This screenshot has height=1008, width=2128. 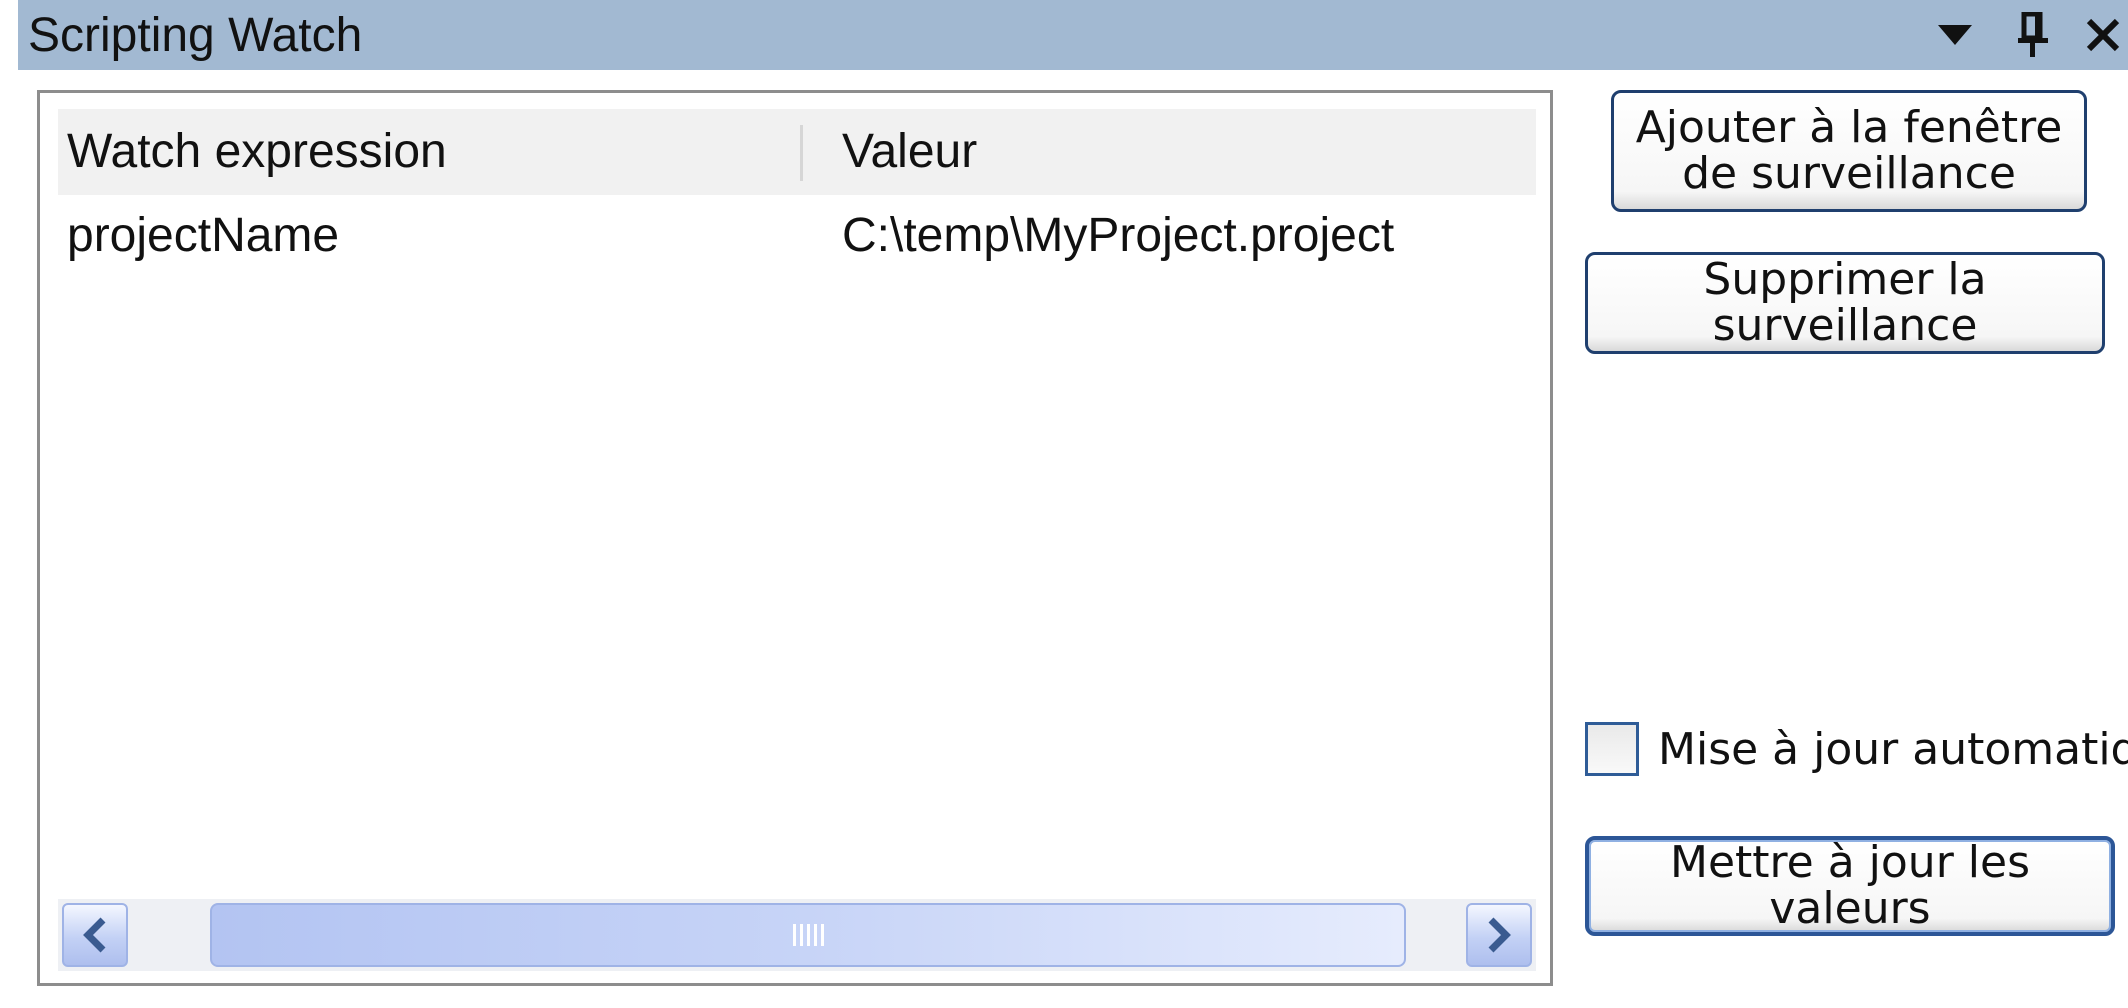 I want to click on window-titlebar: Scripting Watch, so click(x=1073, y=35).